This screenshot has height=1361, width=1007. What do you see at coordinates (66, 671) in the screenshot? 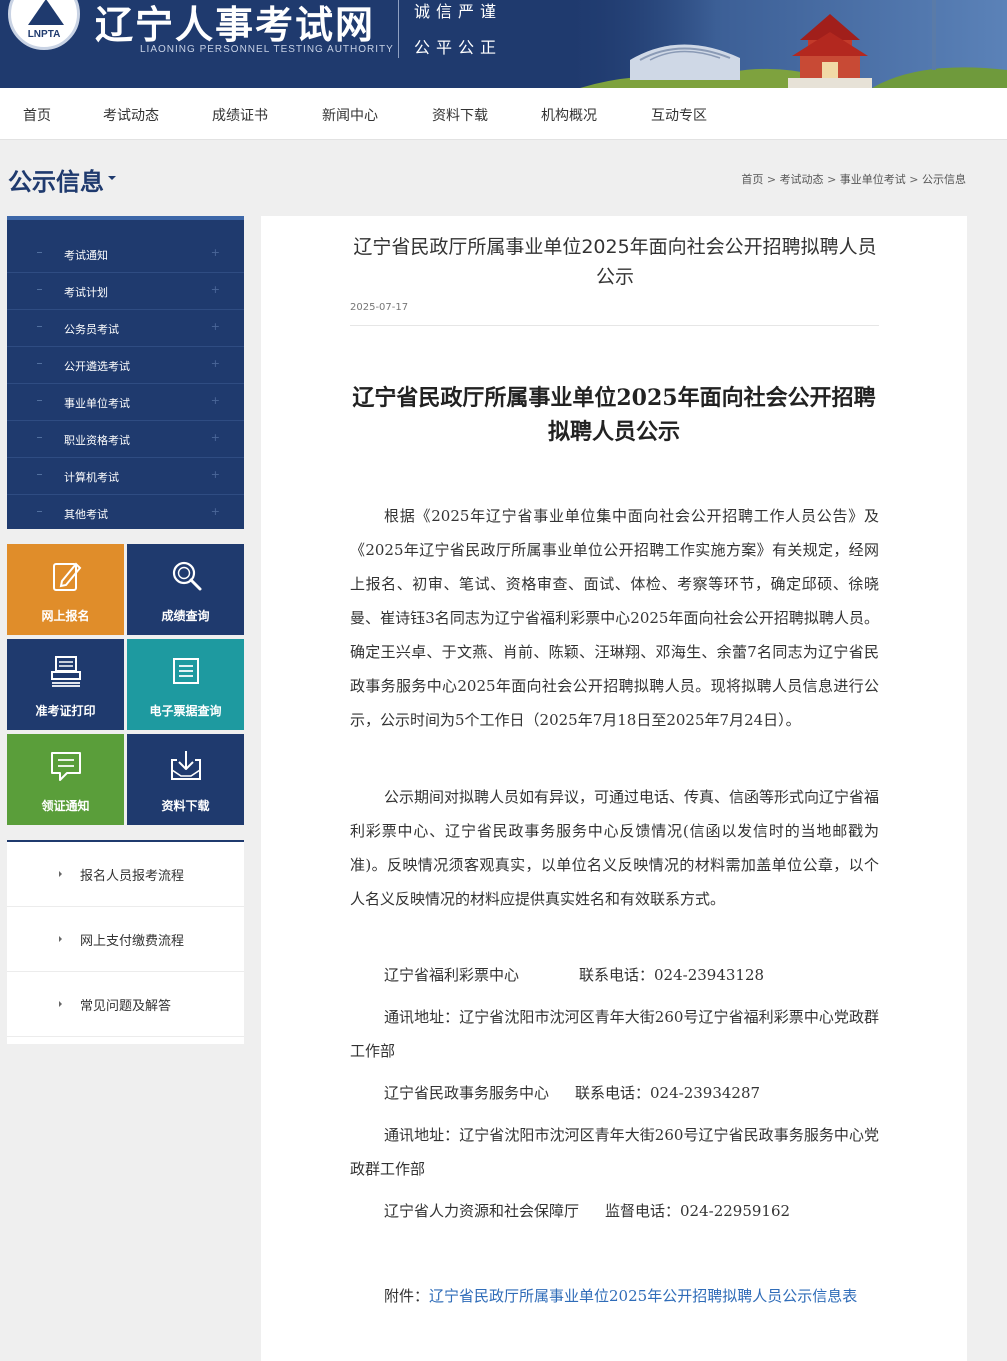
I see `printer-icon` at bounding box center [66, 671].